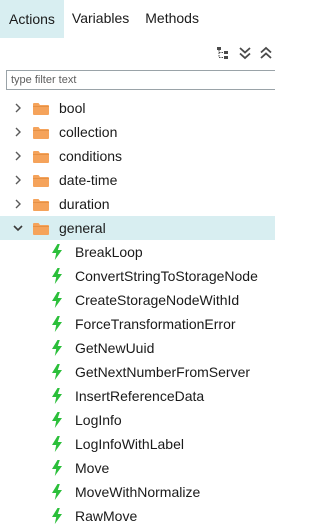 The image size is (320, 529). I want to click on tree-folder-date-time: date-time, so click(137, 180).